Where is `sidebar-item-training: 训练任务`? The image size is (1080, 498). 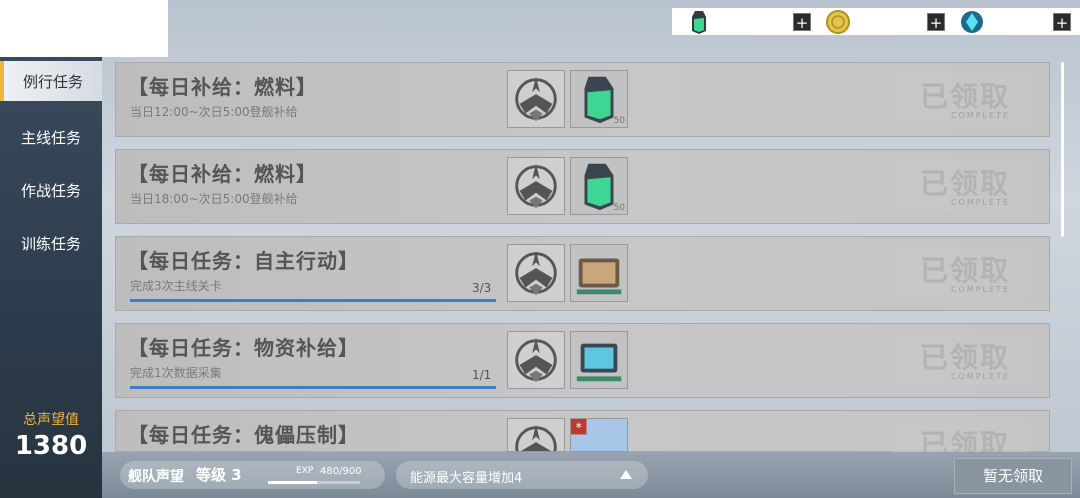
sidebar-item-training: 训练任务 is located at coordinates (51, 243).